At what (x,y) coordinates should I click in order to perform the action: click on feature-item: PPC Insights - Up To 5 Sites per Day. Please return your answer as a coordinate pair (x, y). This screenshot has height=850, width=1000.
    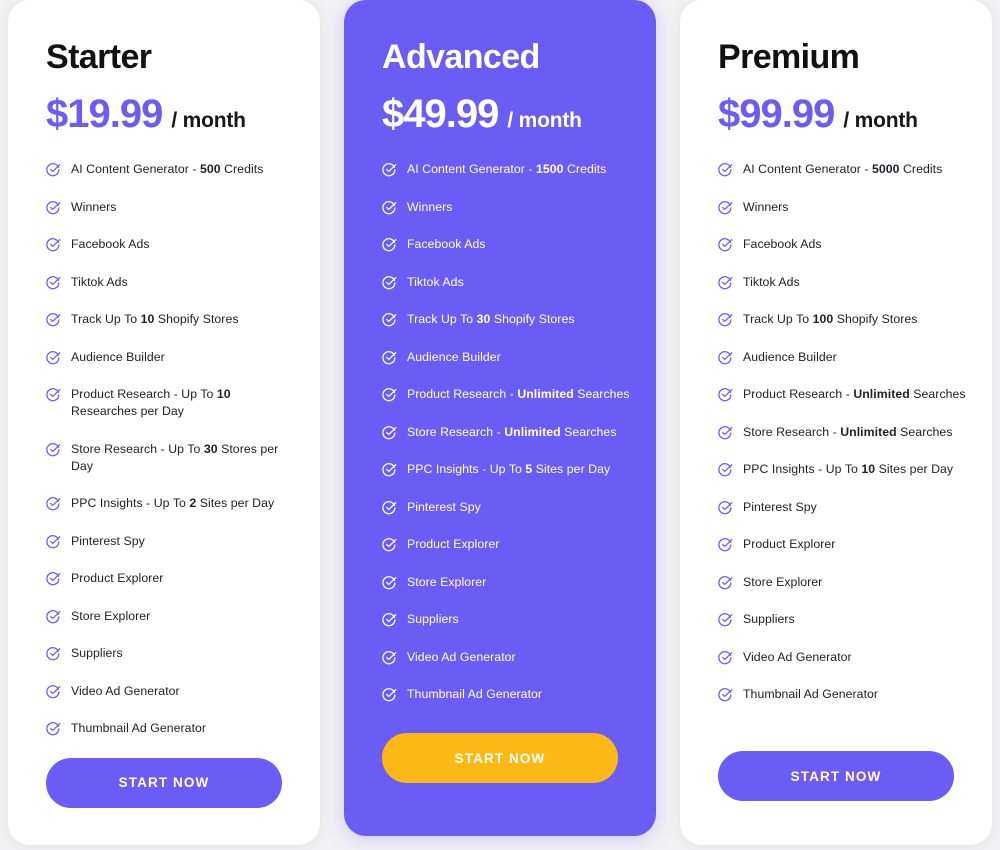
    Looking at the image, I should click on (506, 469).